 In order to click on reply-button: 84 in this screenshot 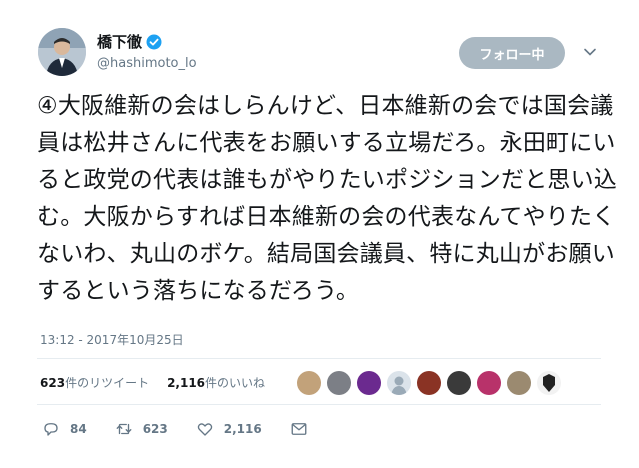, I will do `click(64, 429)`.